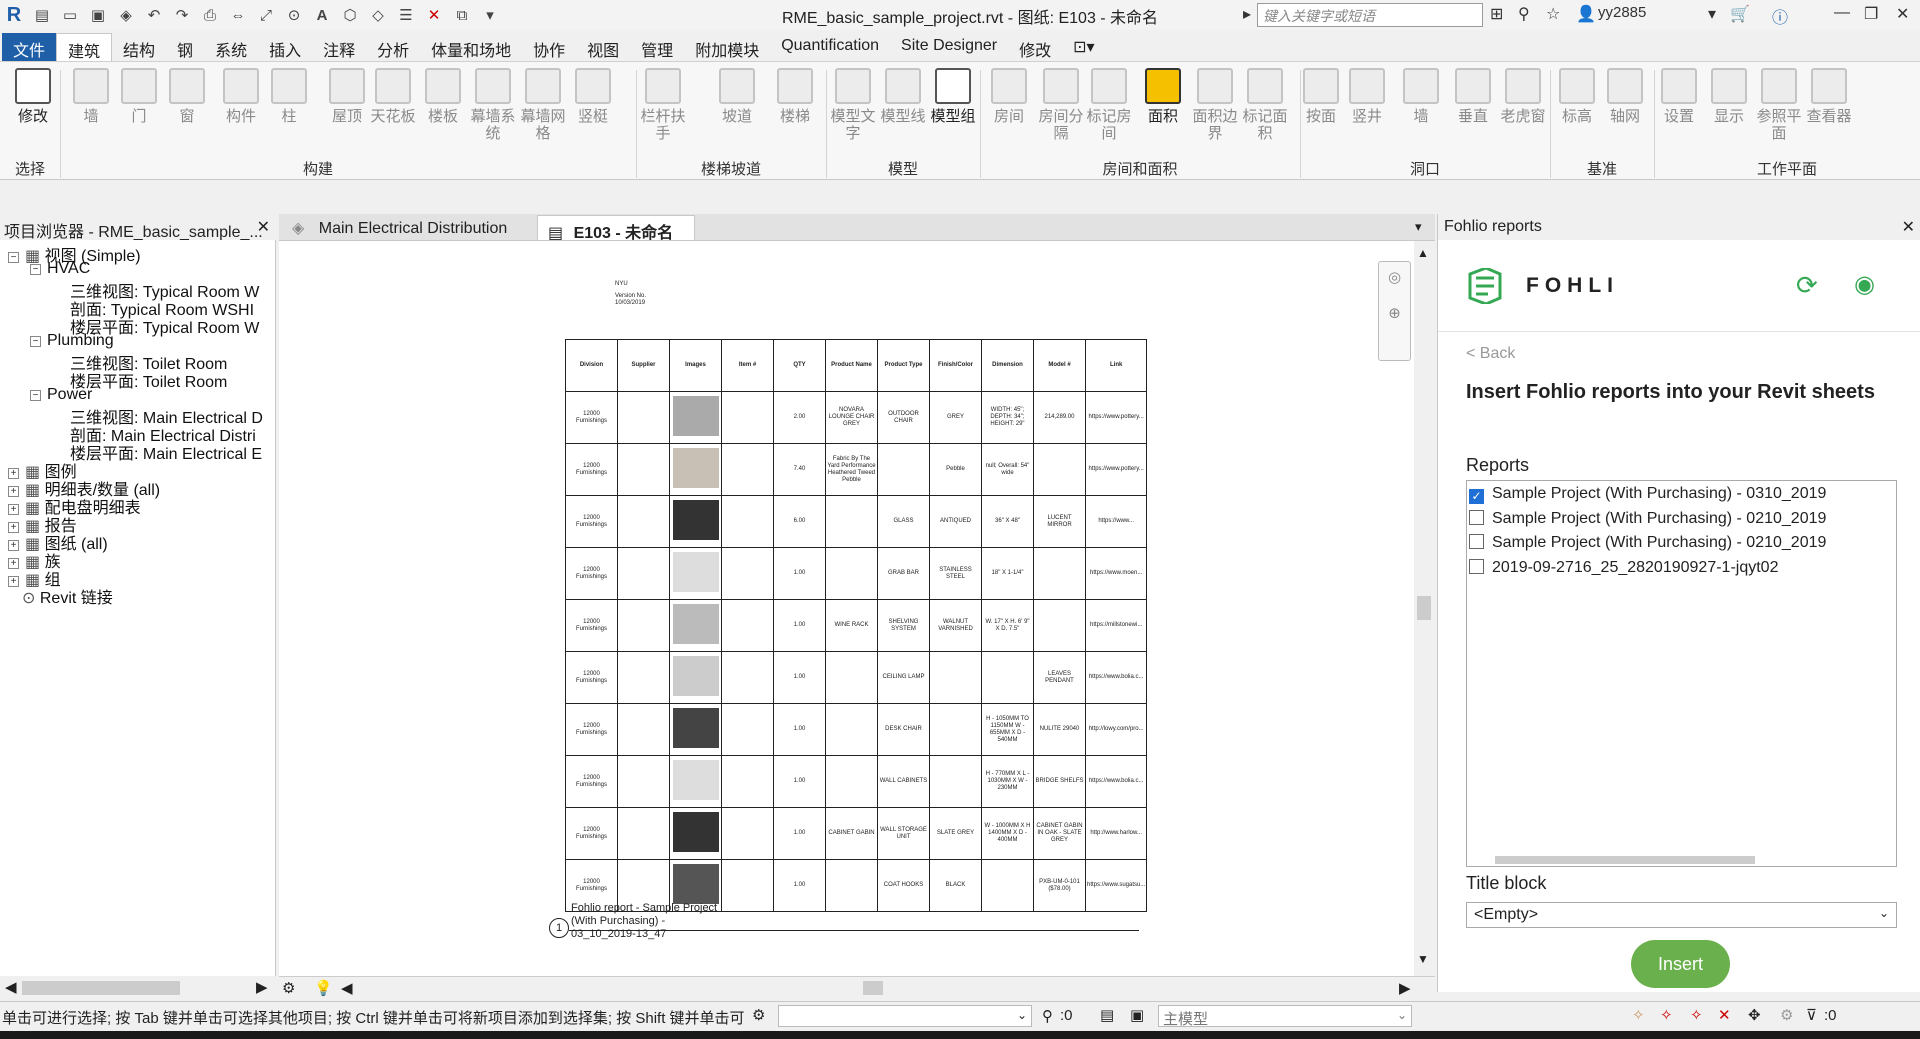 This screenshot has height=1039, width=1920. Describe the element at coordinates (350, 15) in the screenshot. I see `3d-view-icon: ⬡` at that location.